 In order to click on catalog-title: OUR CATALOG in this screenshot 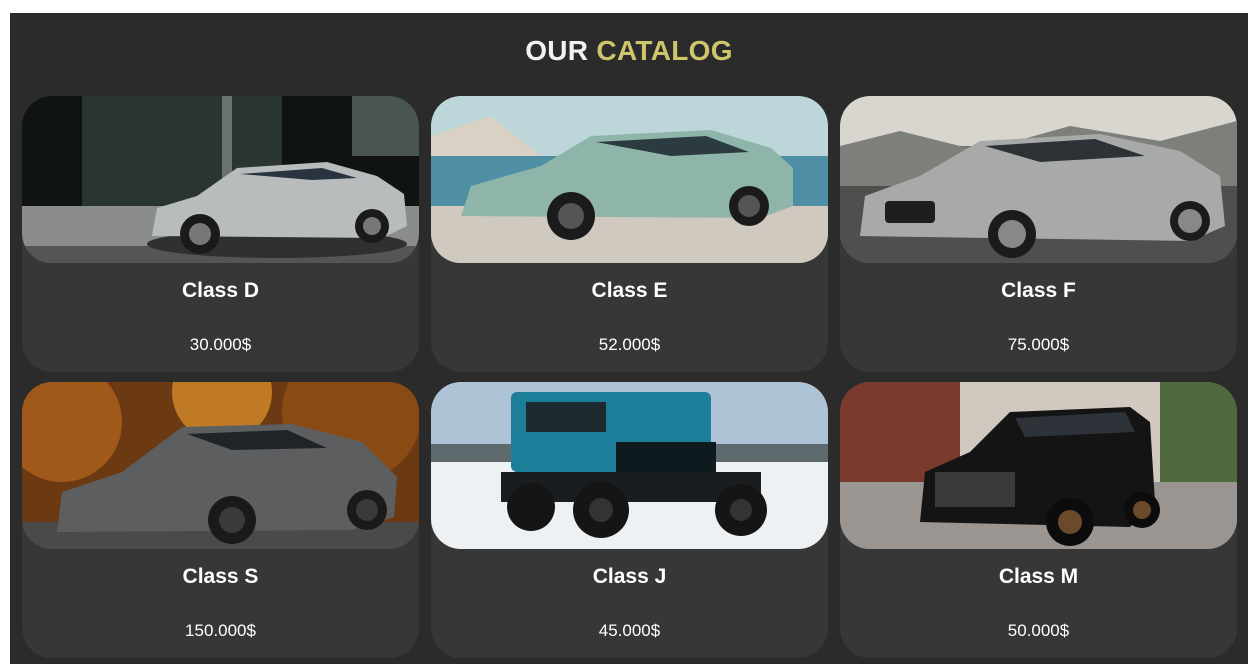, I will do `click(629, 51)`.